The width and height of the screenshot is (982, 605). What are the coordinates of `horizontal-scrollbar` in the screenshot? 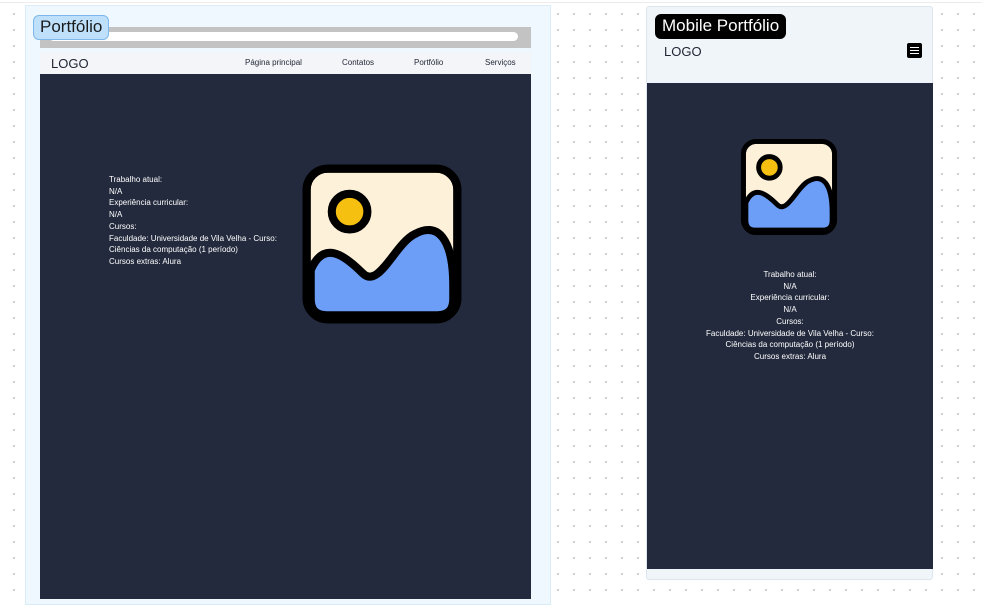 It's located at (285, 37).